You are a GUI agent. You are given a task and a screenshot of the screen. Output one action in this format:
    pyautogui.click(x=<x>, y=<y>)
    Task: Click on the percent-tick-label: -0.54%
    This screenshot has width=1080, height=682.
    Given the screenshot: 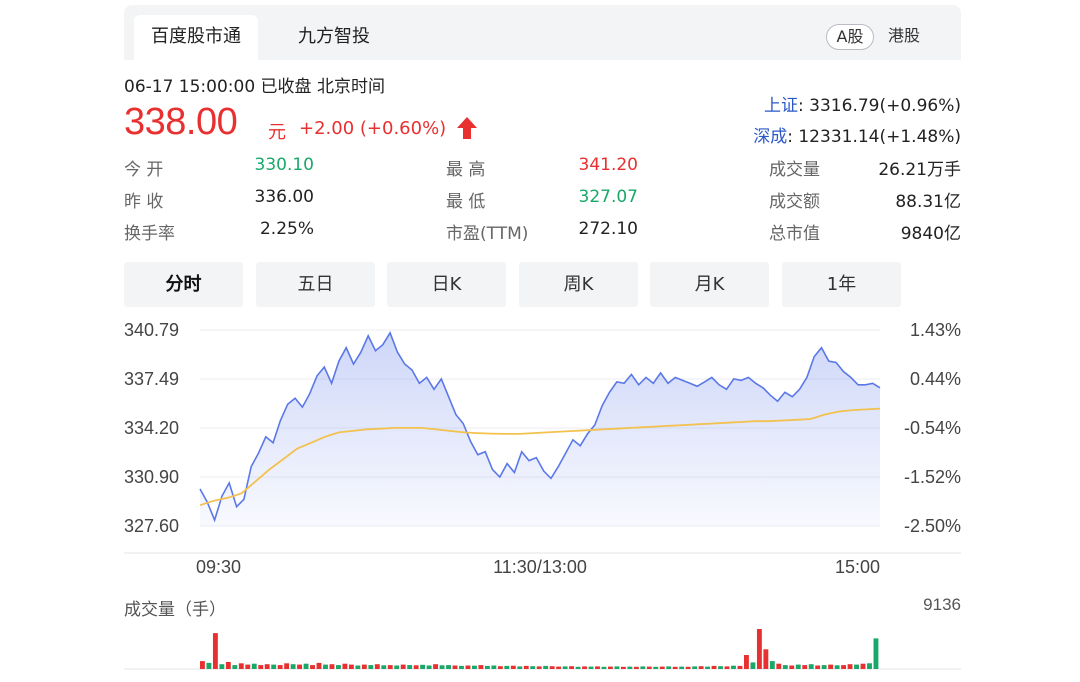 What is the action you would take?
    pyautogui.click(x=932, y=428)
    